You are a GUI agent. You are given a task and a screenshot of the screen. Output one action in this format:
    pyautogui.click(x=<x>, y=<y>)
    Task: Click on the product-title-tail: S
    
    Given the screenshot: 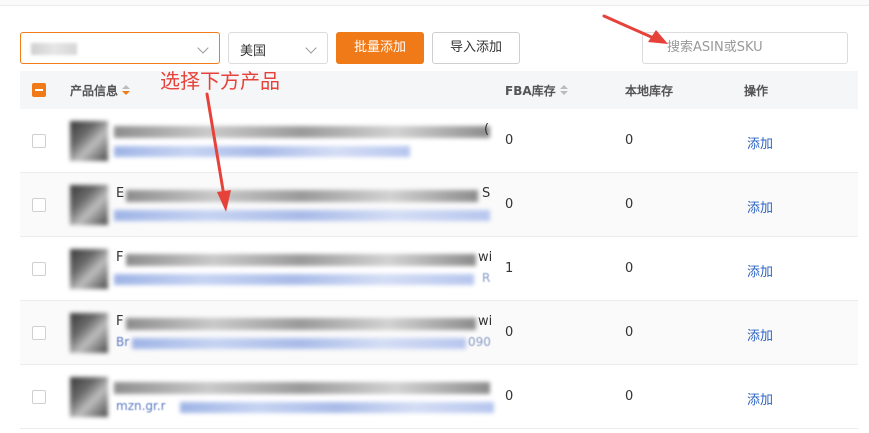 What is the action you would take?
    pyautogui.click(x=486, y=193)
    